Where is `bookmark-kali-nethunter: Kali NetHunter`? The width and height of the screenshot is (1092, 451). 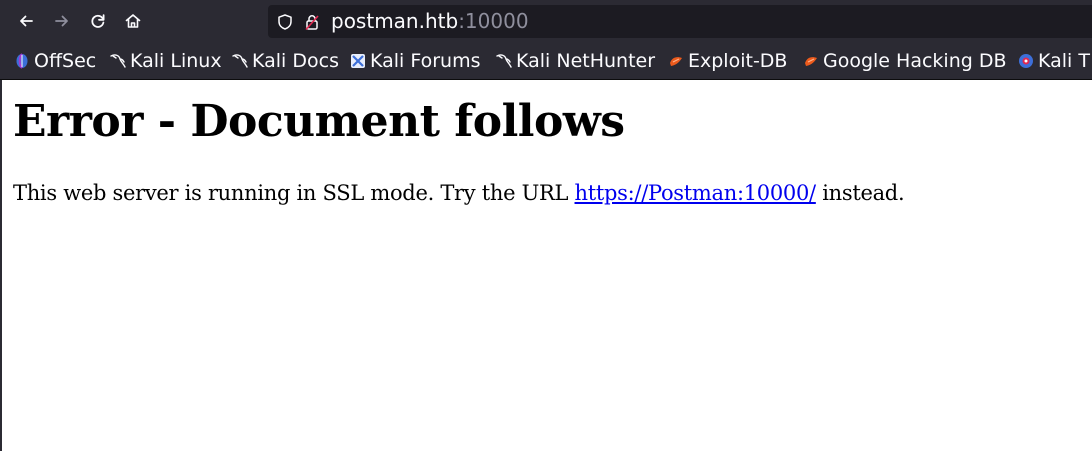
bookmark-kali-nethunter: Kali NetHunter is located at coordinates (575, 61).